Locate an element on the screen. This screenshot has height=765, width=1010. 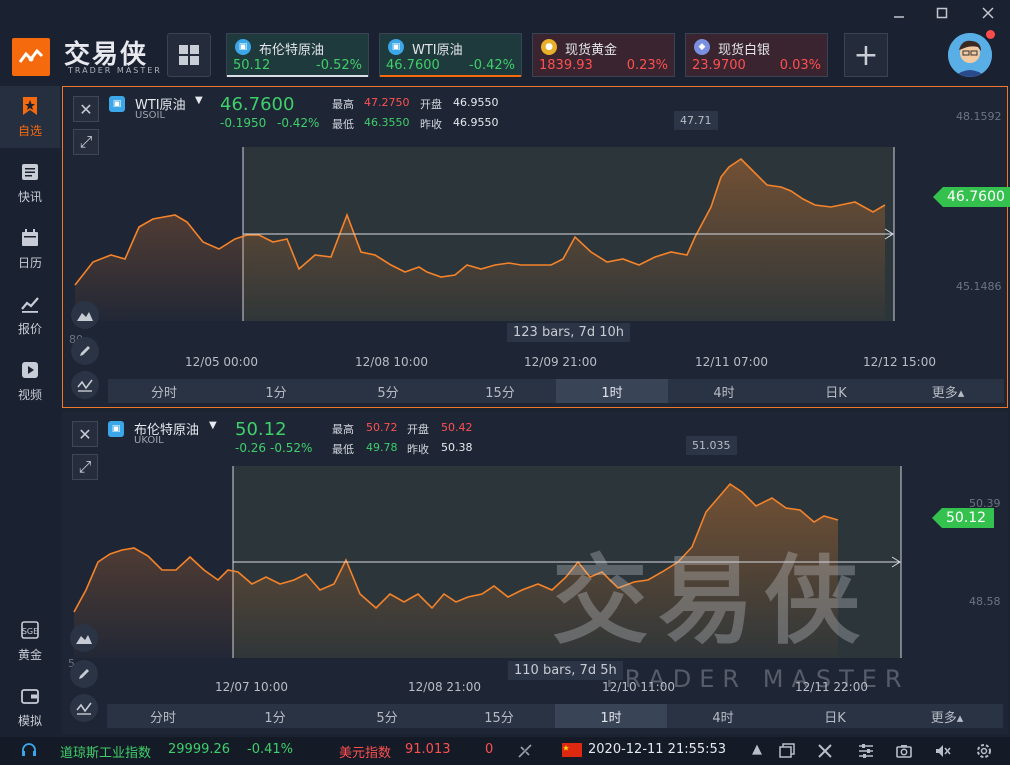
headset-icon is located at coordinates (29, 752).